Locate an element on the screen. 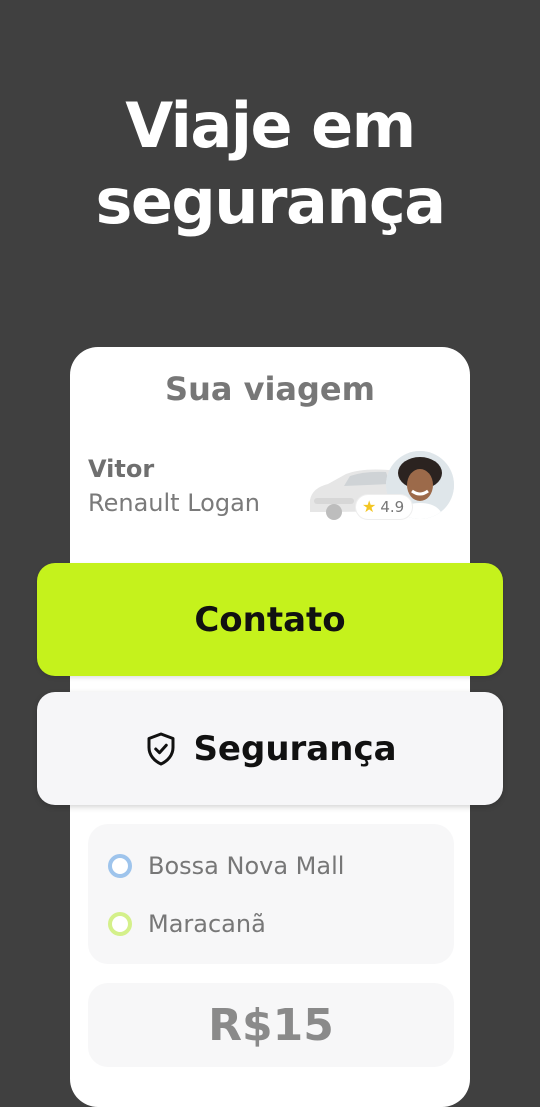  contact-button: Contato is located at coordinates (270, 619).